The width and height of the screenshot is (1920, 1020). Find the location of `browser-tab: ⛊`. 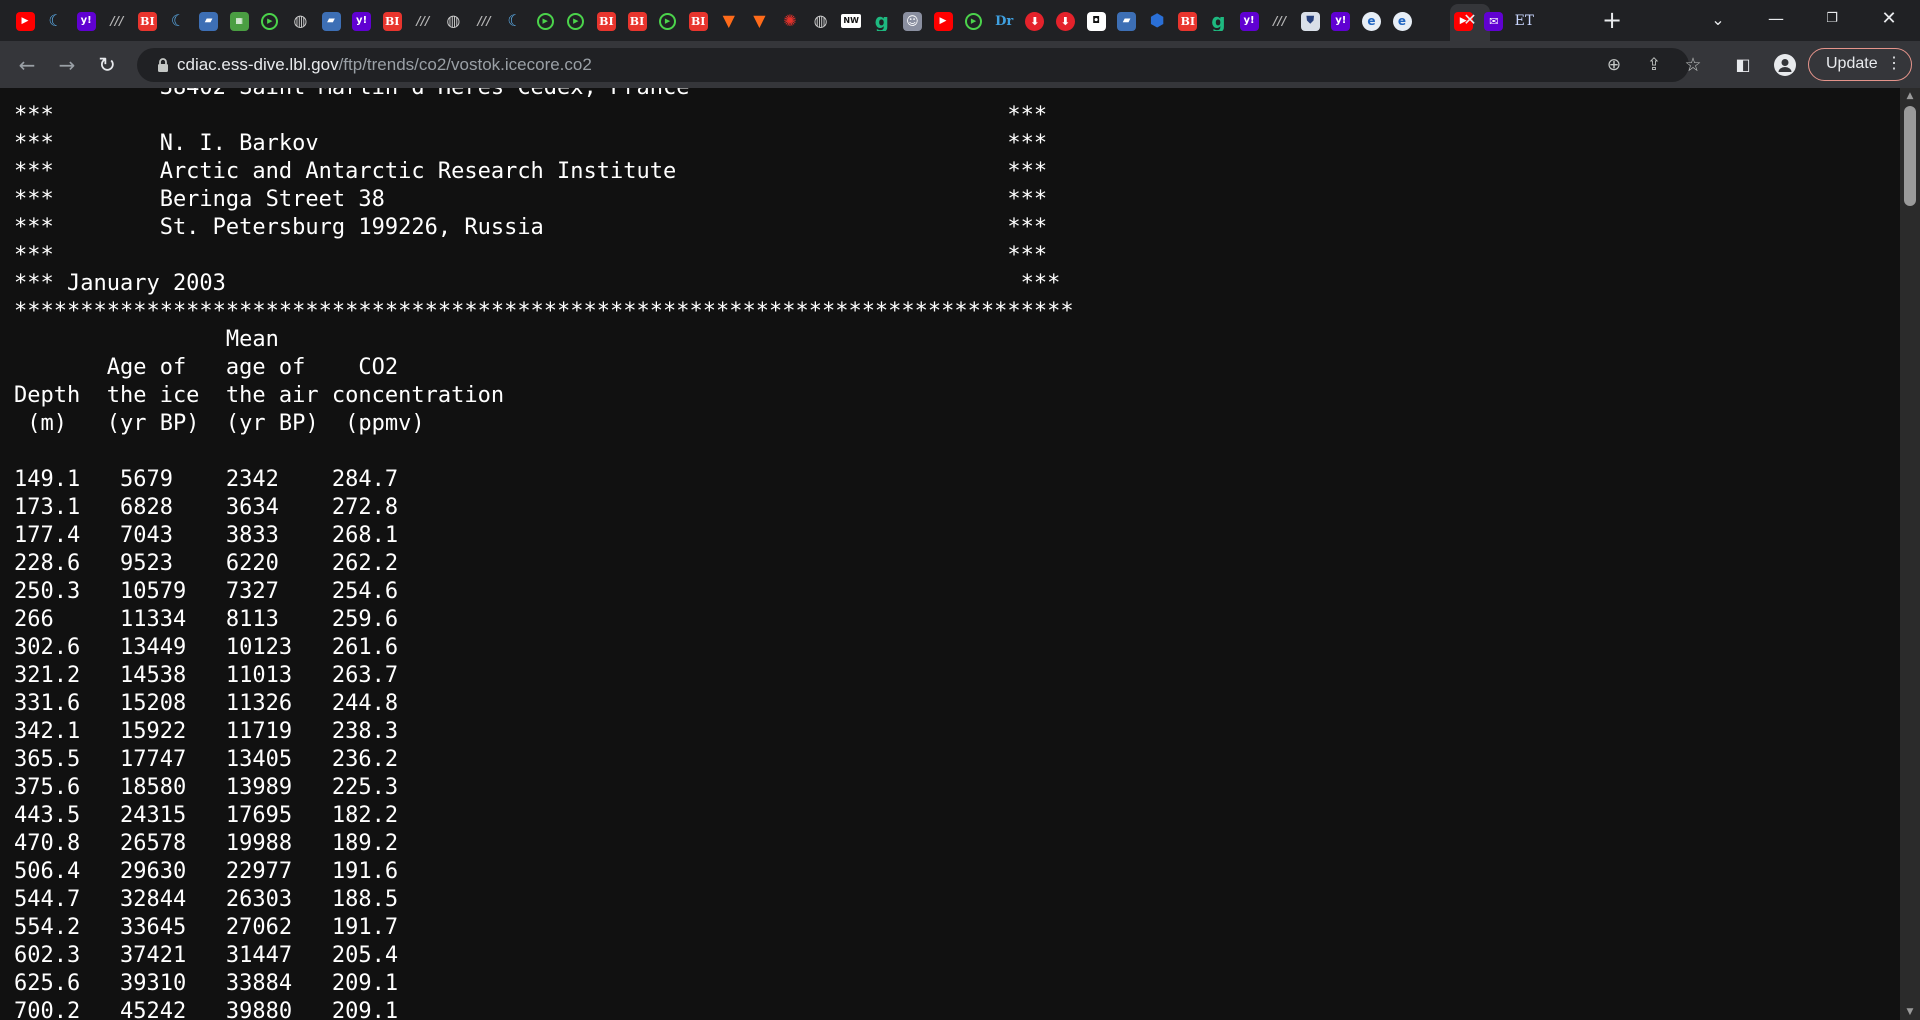

browser-tab: ⛊ is located at coordinates (1310, 21).